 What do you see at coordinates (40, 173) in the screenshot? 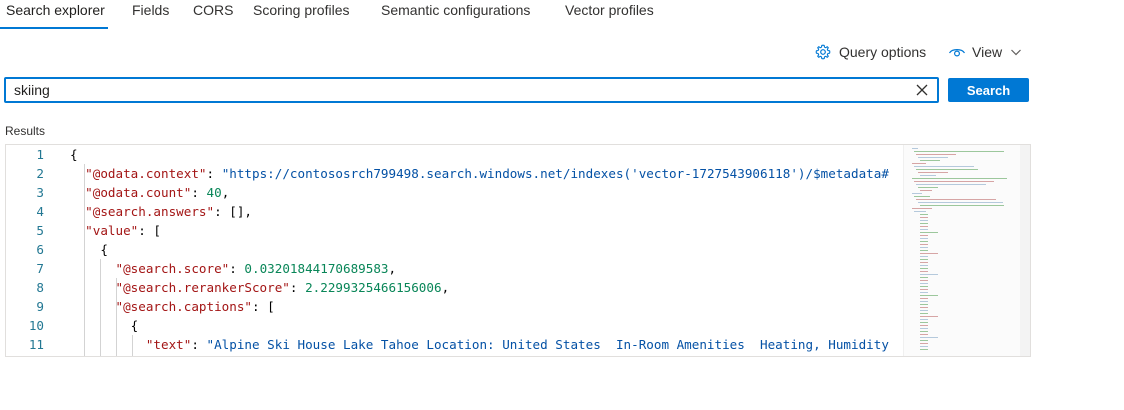
I see `line-number: 2` at bounding box center [40, 173].